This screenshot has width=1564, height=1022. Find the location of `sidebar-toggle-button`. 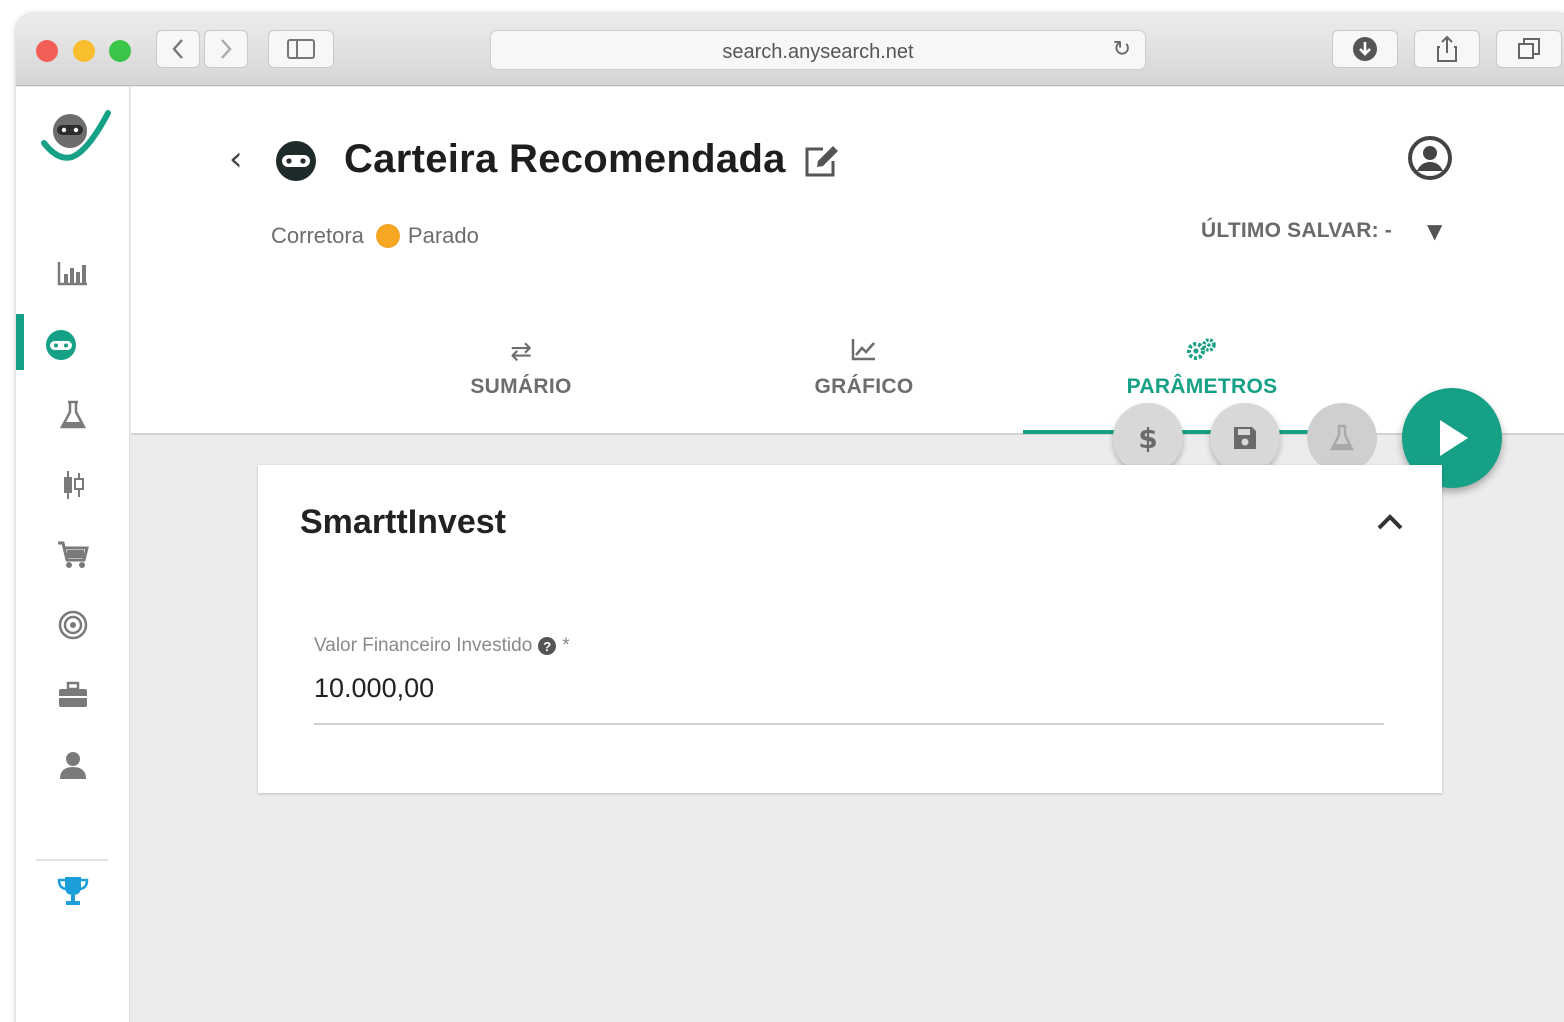

sidebar-toggle-button is located at coordinates (301, 49).